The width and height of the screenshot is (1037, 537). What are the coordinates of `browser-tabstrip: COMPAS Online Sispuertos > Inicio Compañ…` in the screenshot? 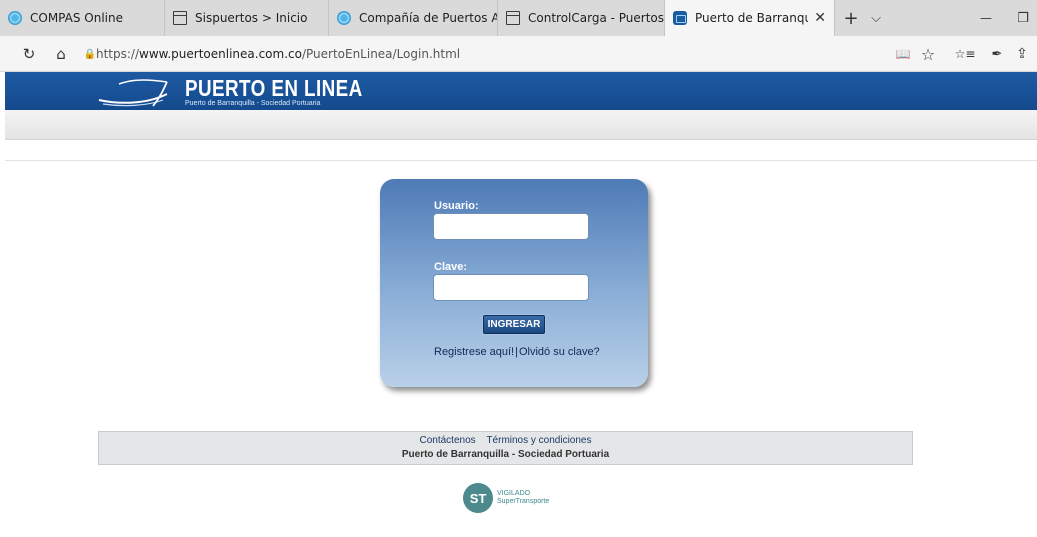 It's located at (518, 18).